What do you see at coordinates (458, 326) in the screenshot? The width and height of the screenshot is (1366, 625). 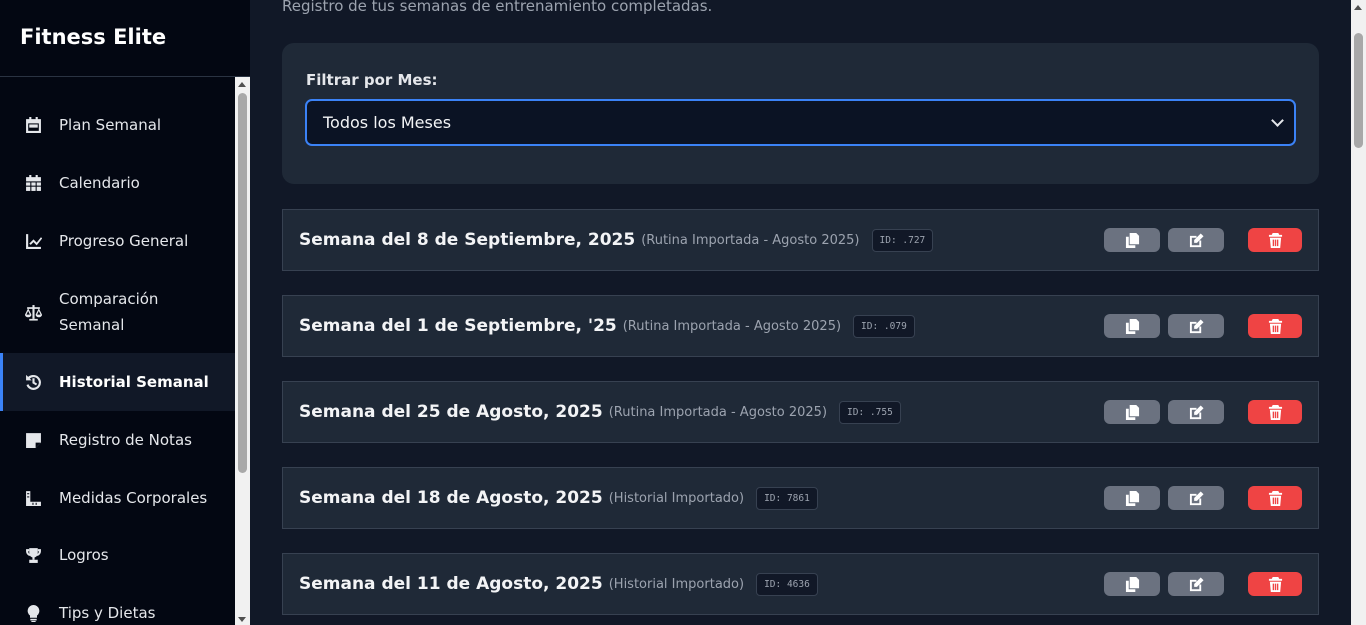 I see `week-title: Semana del 1 de Septiembre, '25` at bounding box center [458, 326].